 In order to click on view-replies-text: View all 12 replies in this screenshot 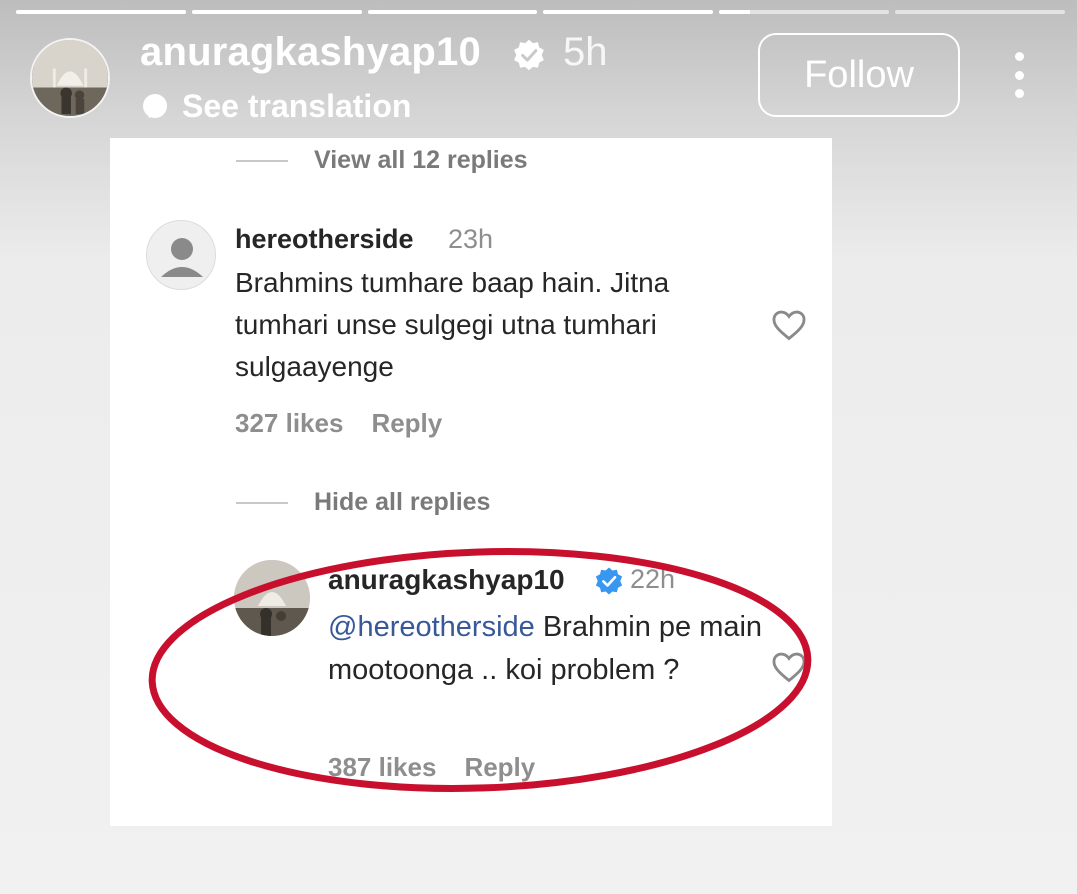, I will do `click(421, 160)`.